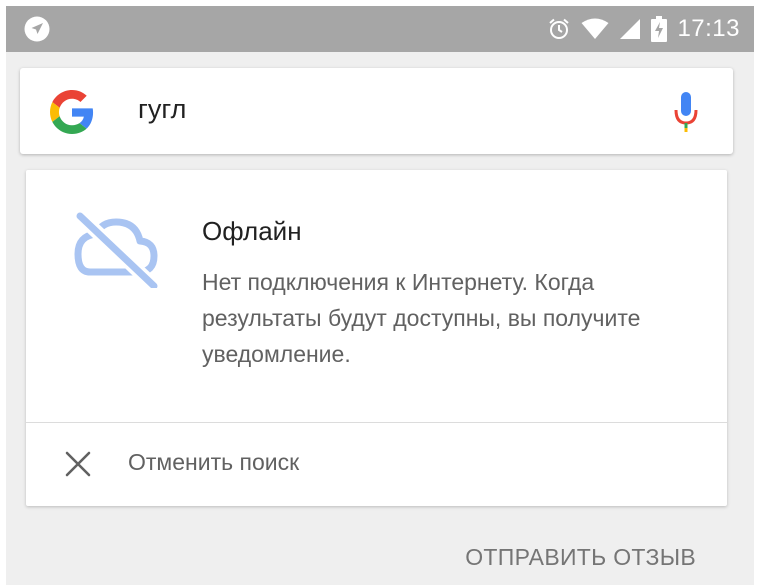 This screenshot has height=585, width=760. What do you see at coordinates (559, 28) in the screenshot?
I see `alarm-icon` at bounding box center [559, 28].